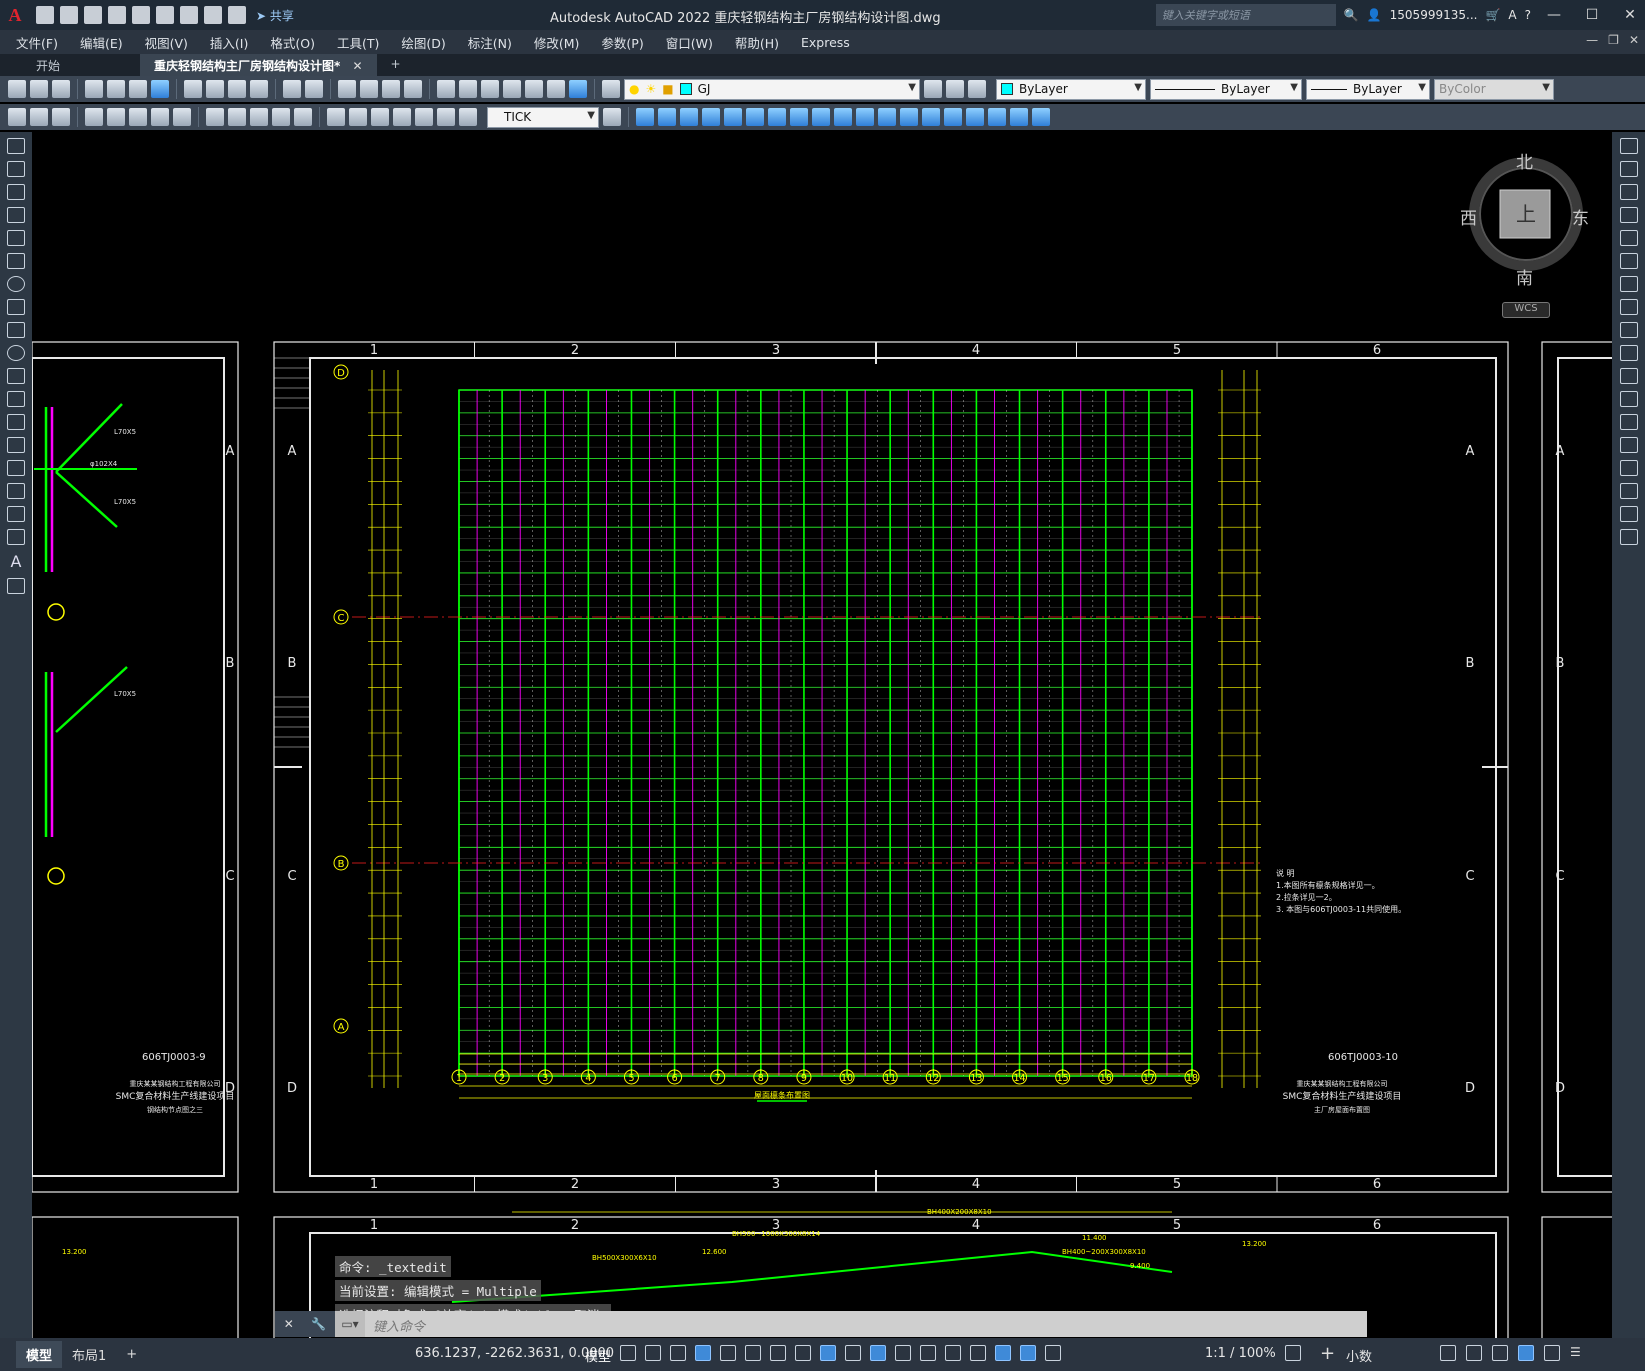  Describe the element at coordinates (446, 117) in the screenshot. I see `dim-text-edit-icon` at that location.